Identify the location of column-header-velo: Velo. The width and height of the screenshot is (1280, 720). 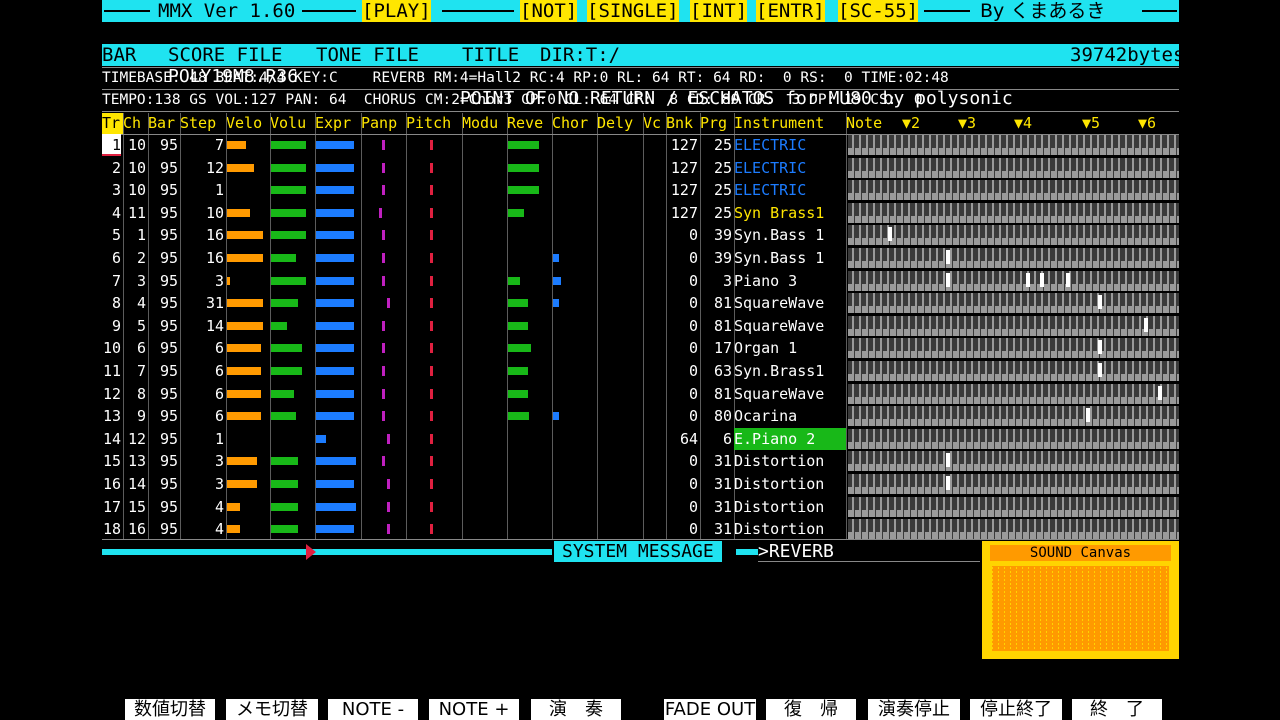
(248, 123).